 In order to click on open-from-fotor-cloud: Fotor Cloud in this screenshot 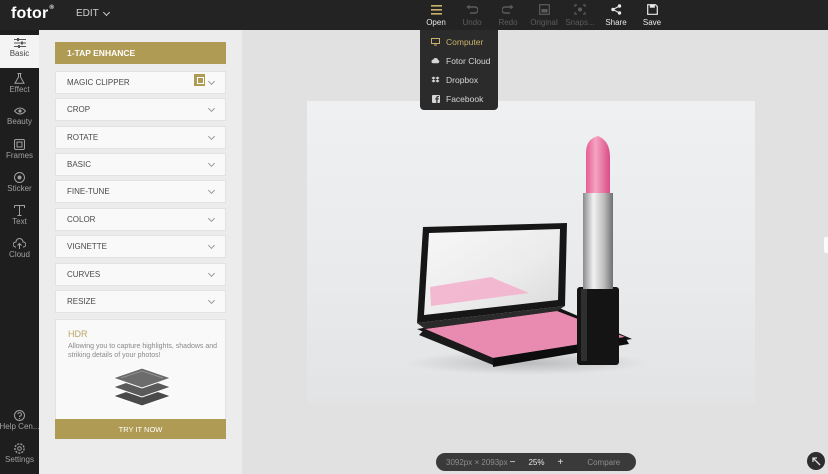, I will do `click(459, 60)`.